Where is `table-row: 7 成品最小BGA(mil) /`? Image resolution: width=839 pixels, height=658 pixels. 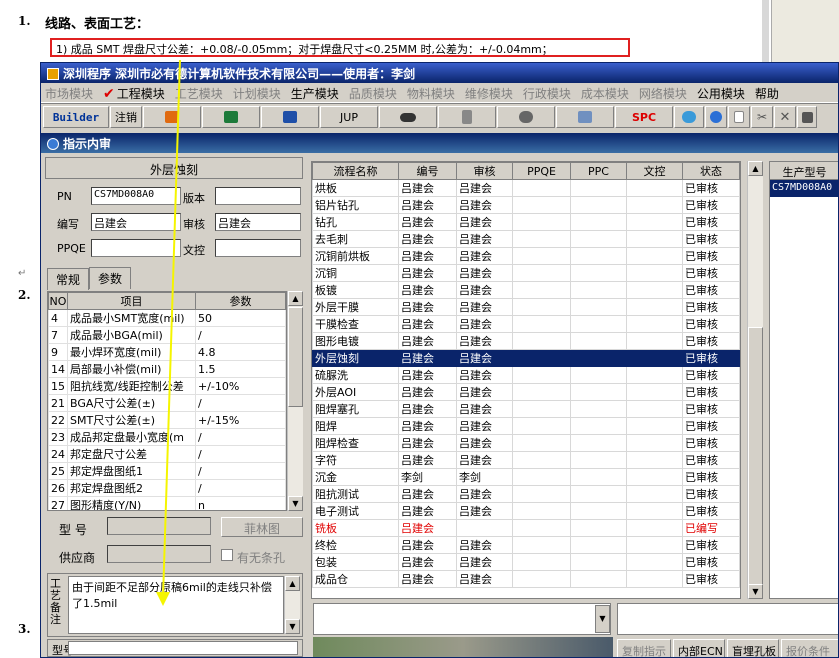 table-row: 7 成品最小BGA(mil) / is located at coordinates (167, 335).